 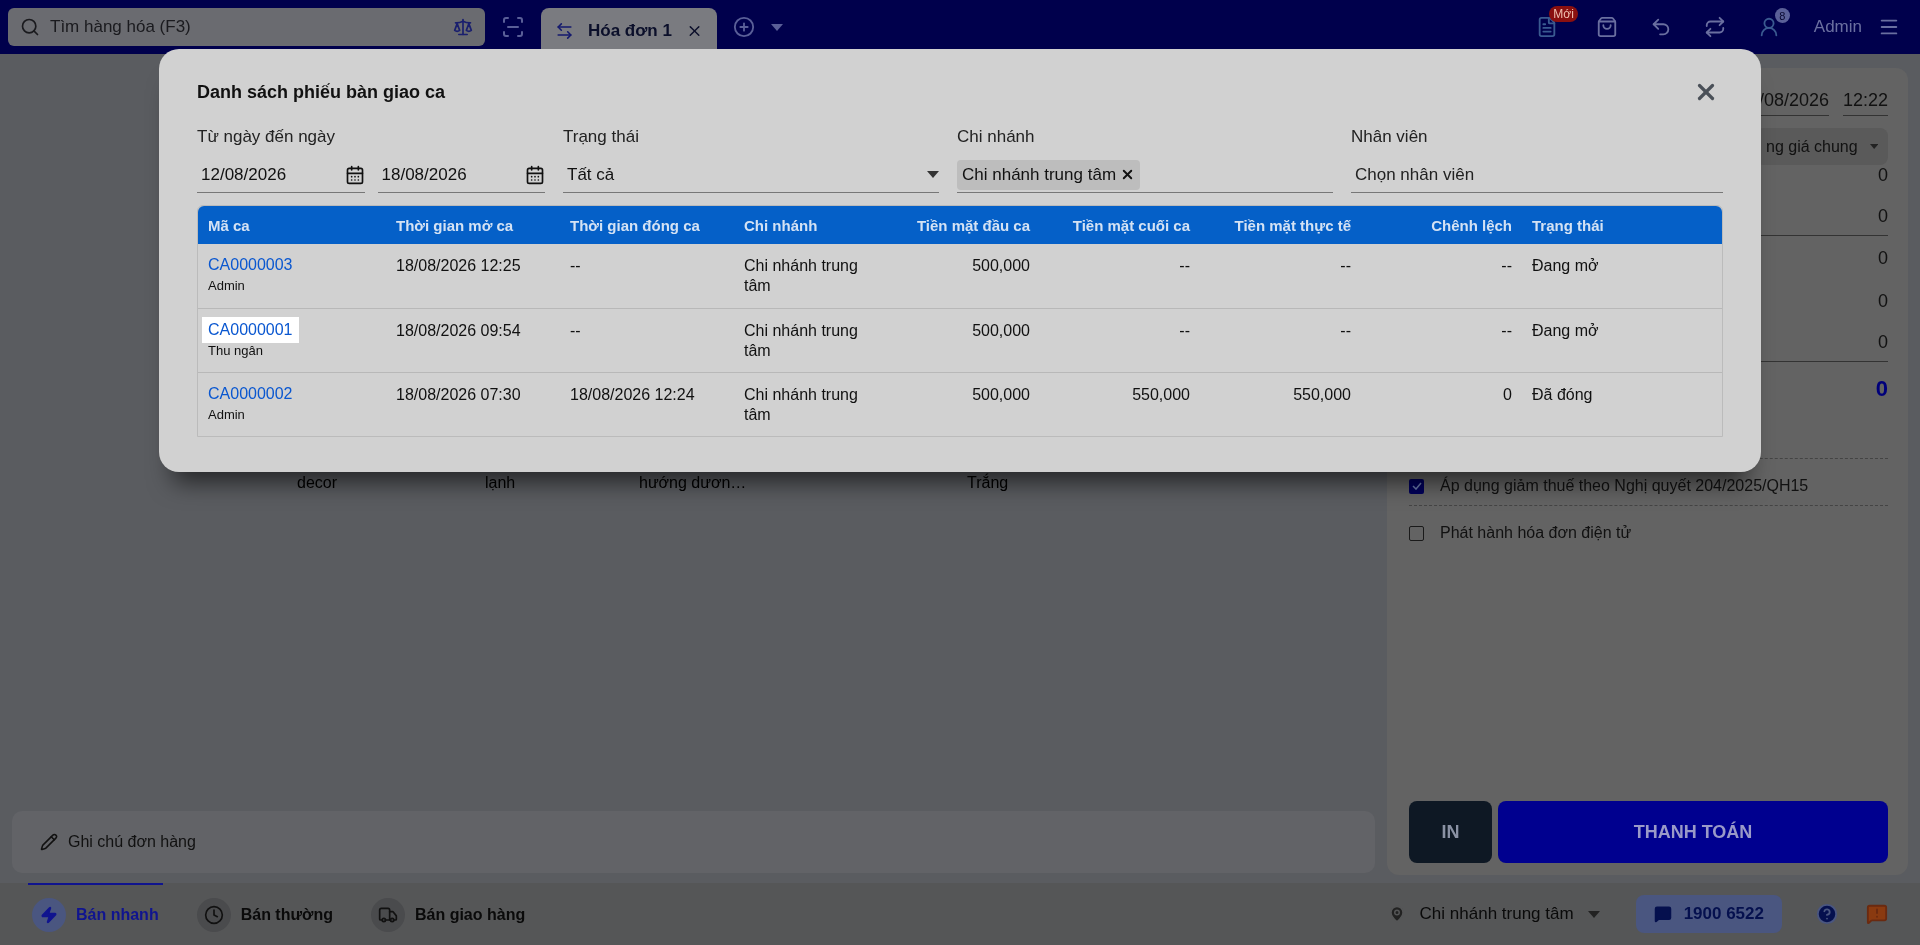 What do you see at coordinates (49, 915) in the screenshot?
I see `lightning-icon` at bounding box center [49, 915].